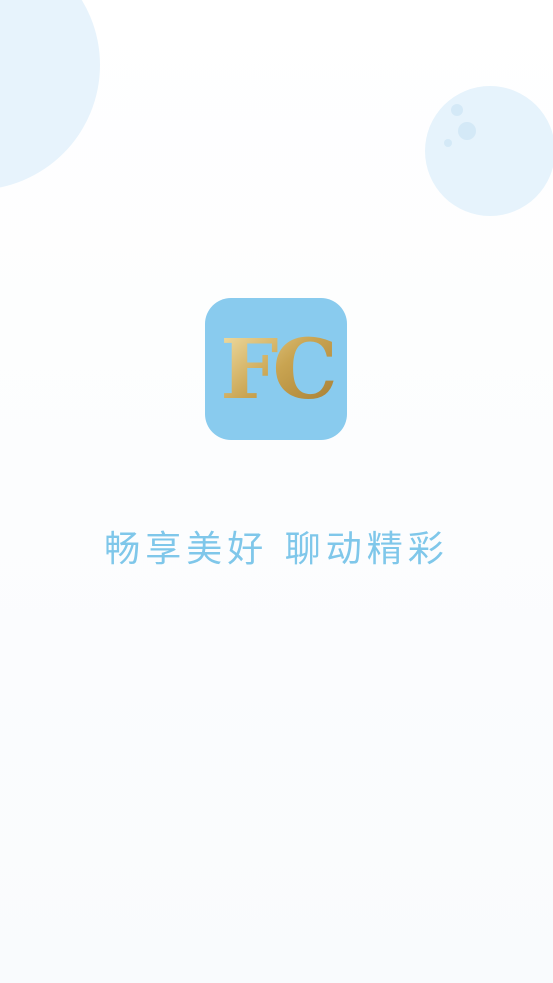 This screenshot has width=553, height=983. I want to click on app-logo-icon: FC, so click(276, 369).